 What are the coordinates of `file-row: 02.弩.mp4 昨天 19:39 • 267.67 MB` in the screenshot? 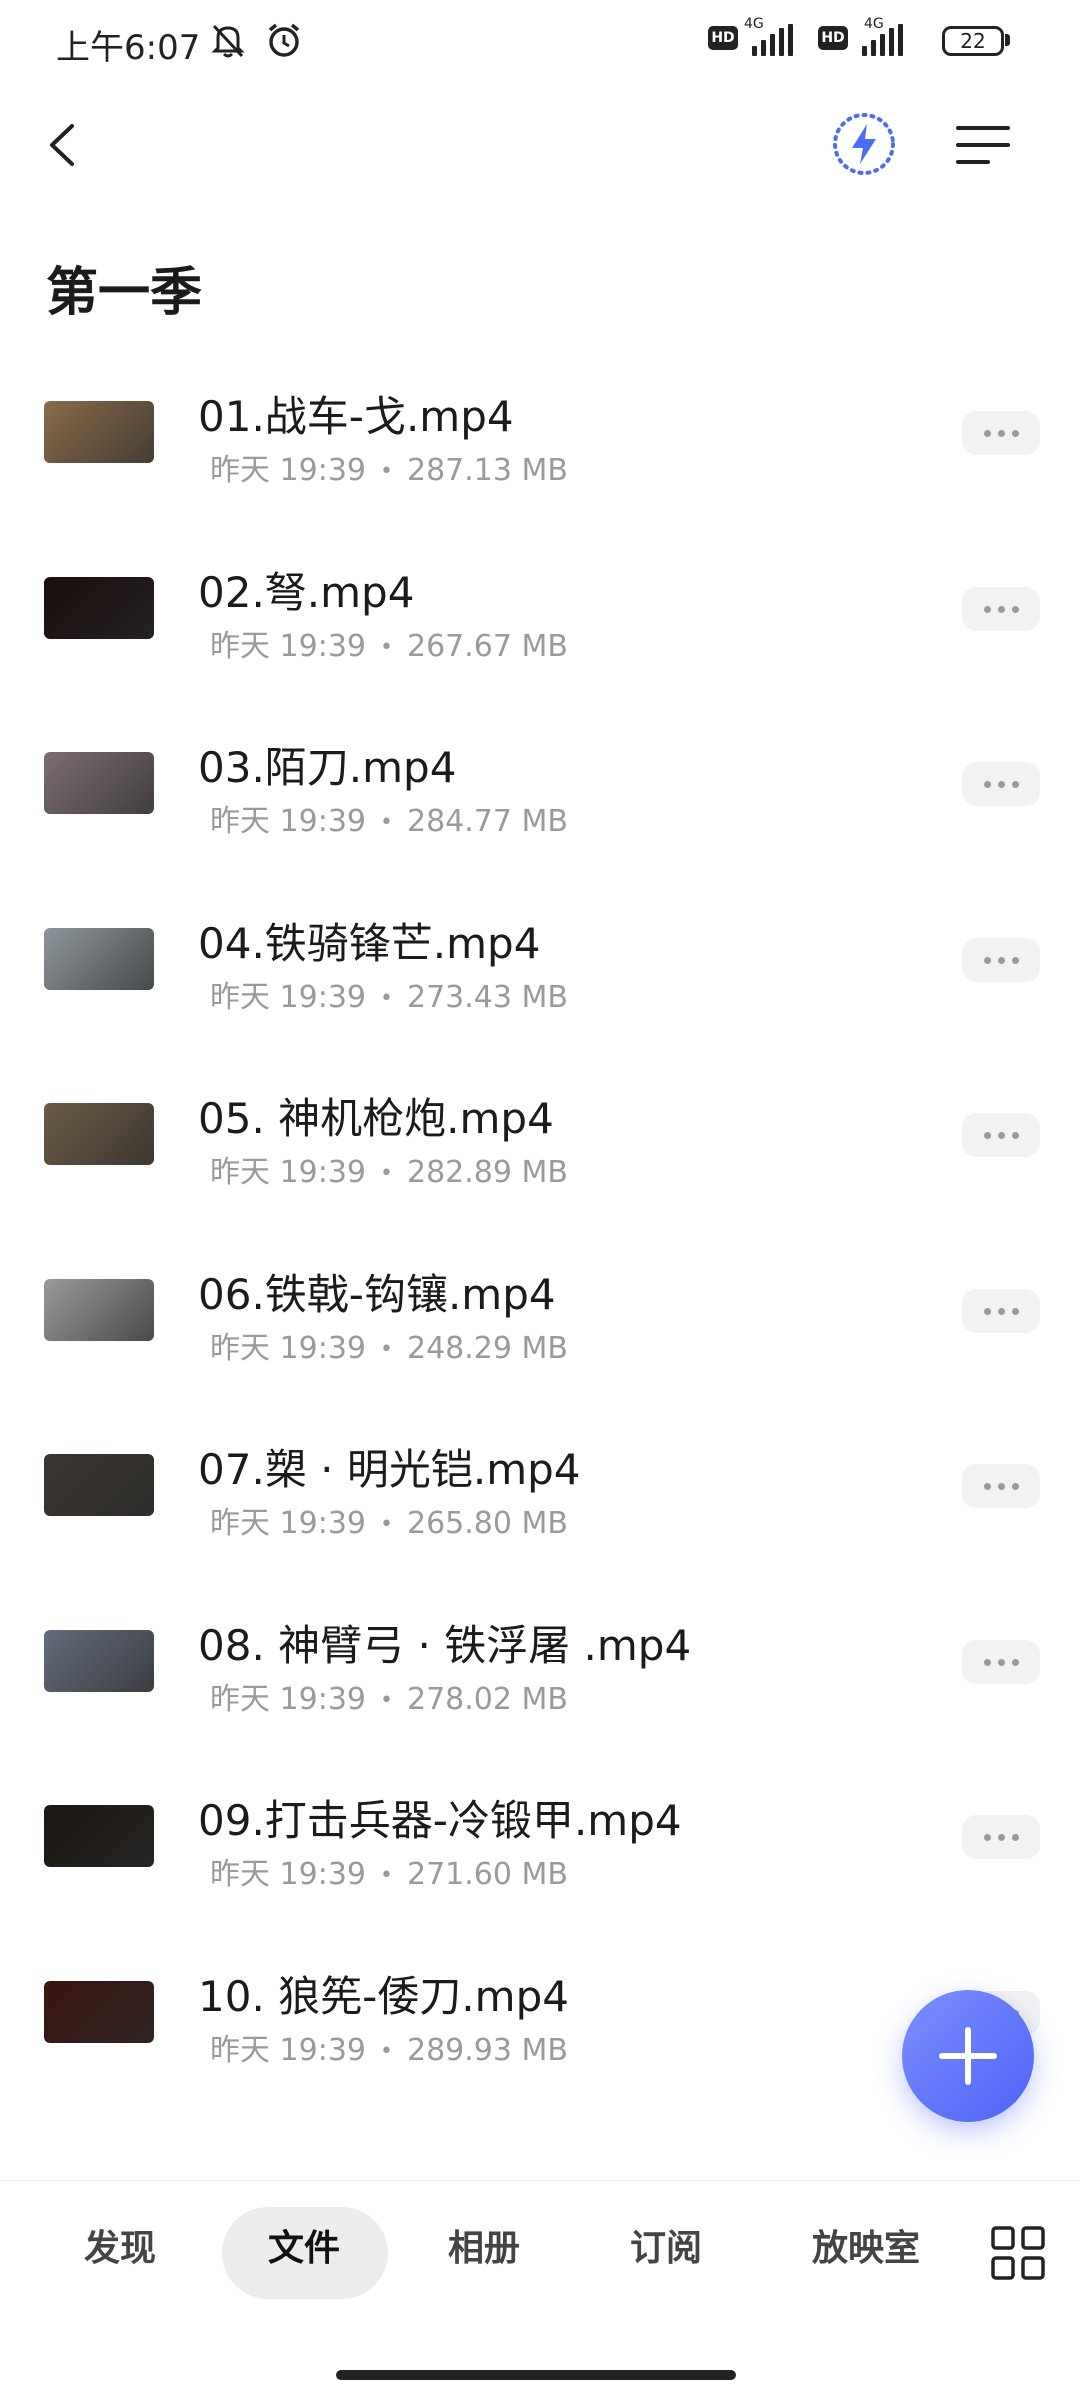 It's located at (540, 619).